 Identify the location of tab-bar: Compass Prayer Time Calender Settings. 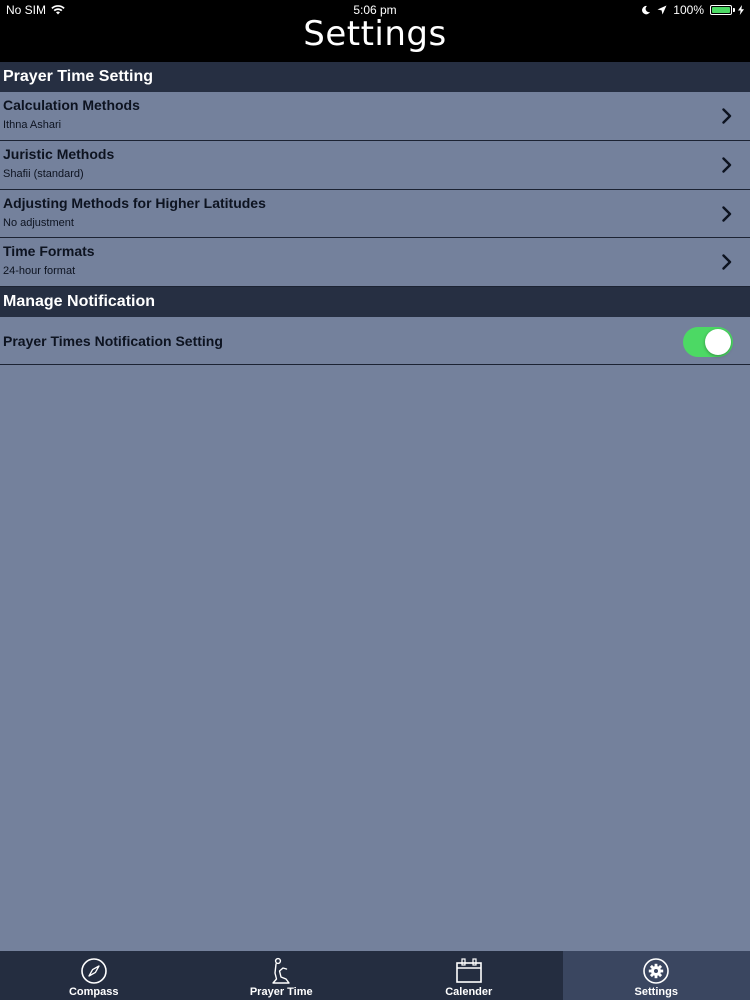
(375, 975).